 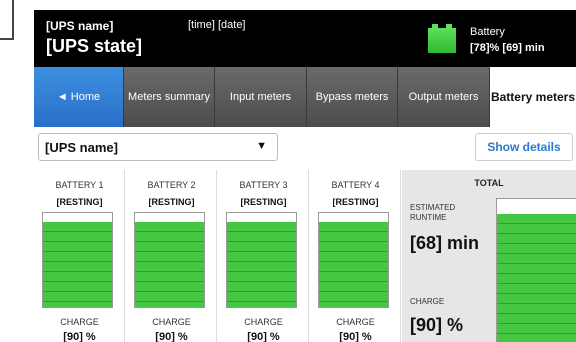 I want to click on header-battery-runtime: [69] min, so click(x=523, y=48).